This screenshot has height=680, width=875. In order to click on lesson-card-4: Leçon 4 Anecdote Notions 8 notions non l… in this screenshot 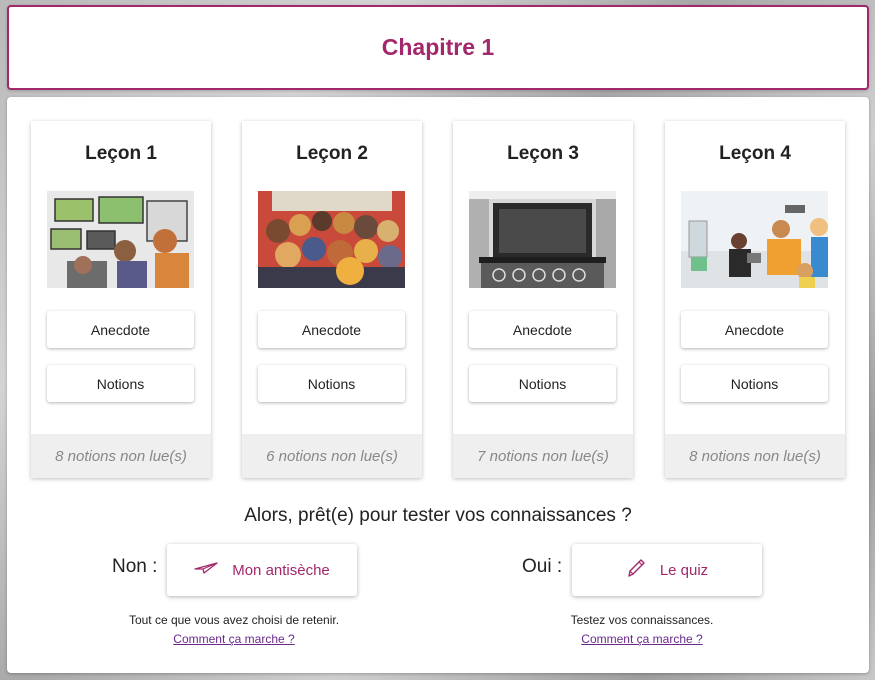, I will do `click(755, 299)`.